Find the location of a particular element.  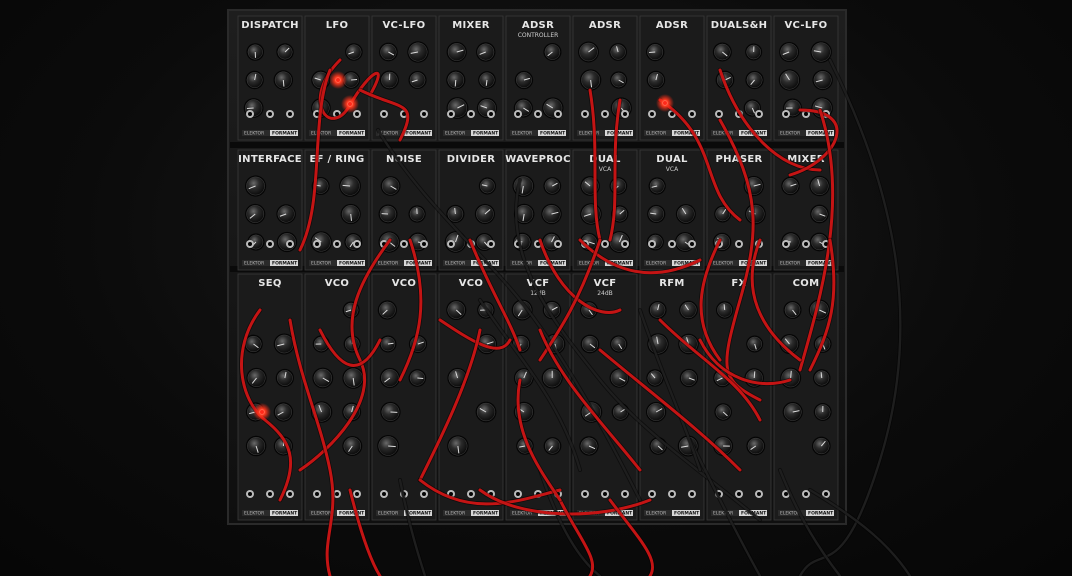

module-title: DUAL is located at coordinates (672, 159).